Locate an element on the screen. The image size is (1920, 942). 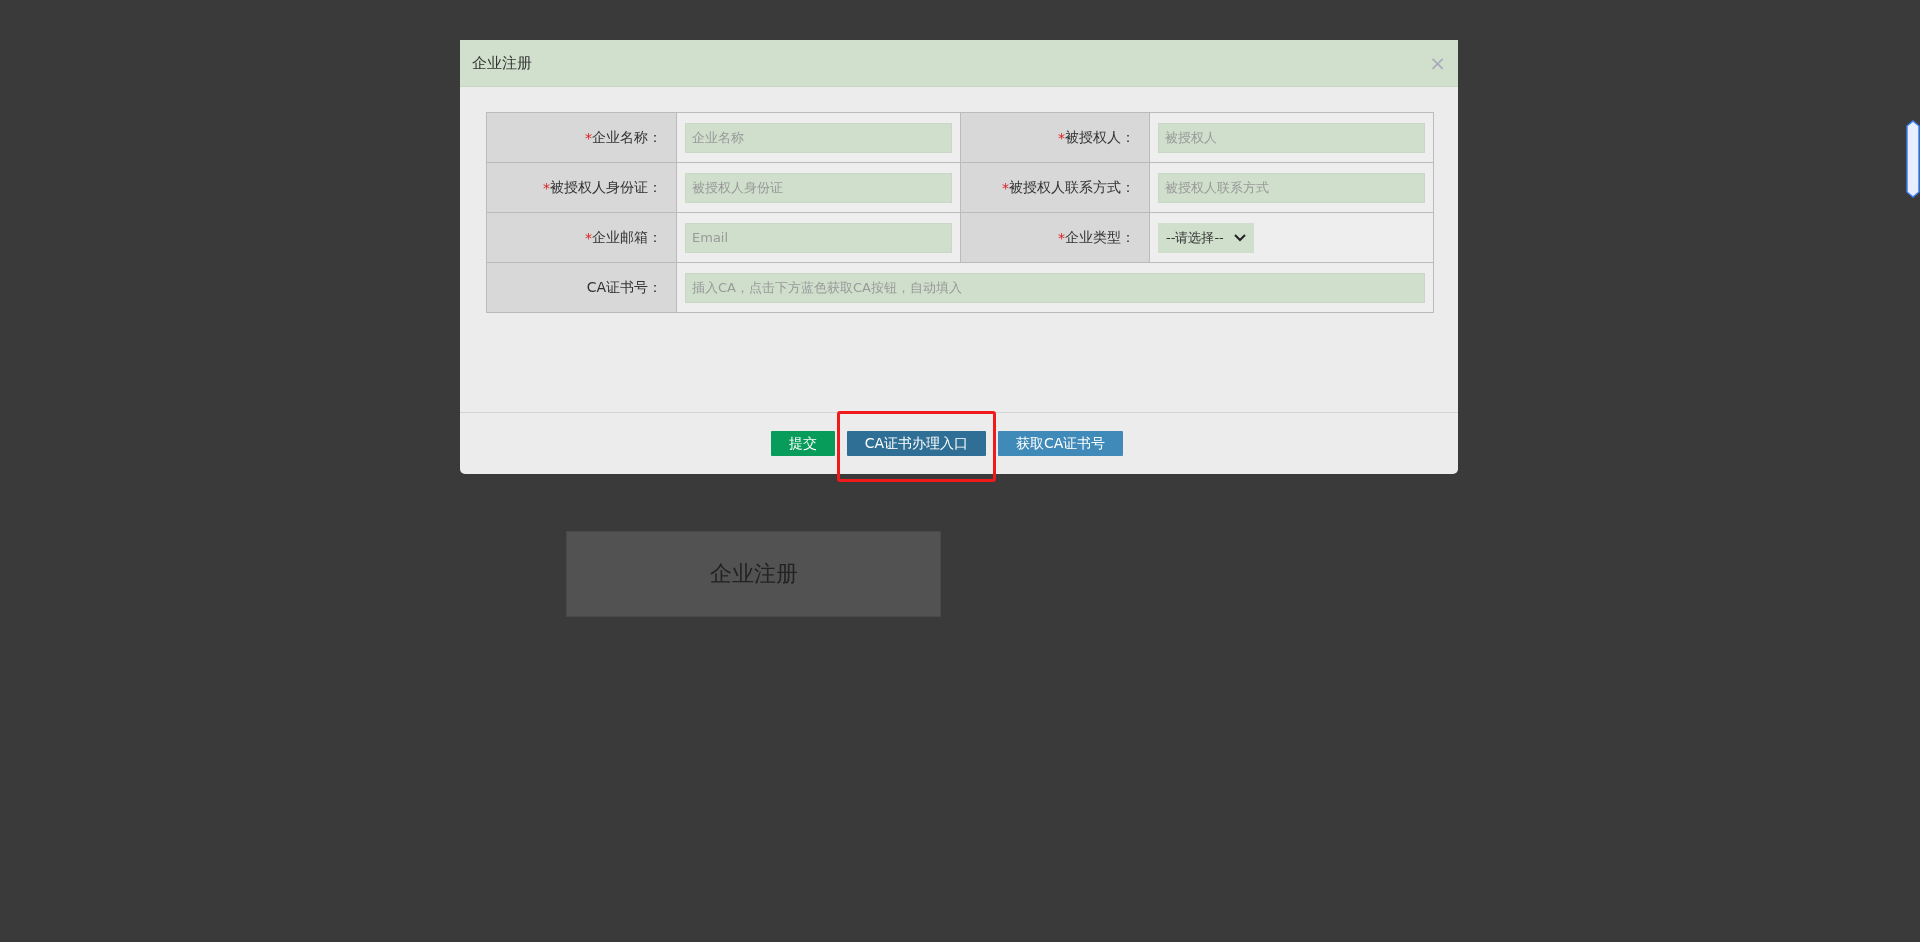
text-input-field: 被授权人联系方式 is located at coordinates (1291, 187).